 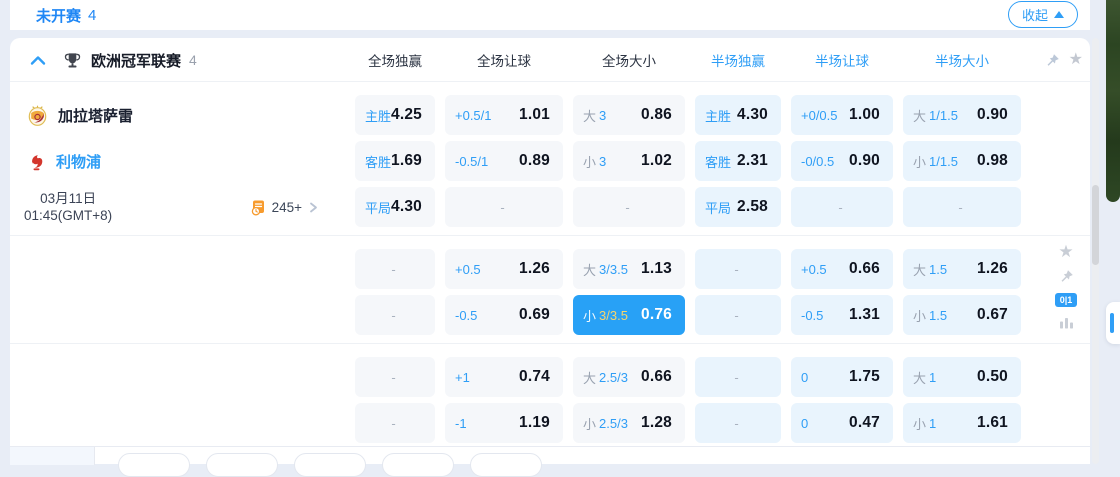 I want to click on floating-widget-handle, so click(x=1113, y=323).